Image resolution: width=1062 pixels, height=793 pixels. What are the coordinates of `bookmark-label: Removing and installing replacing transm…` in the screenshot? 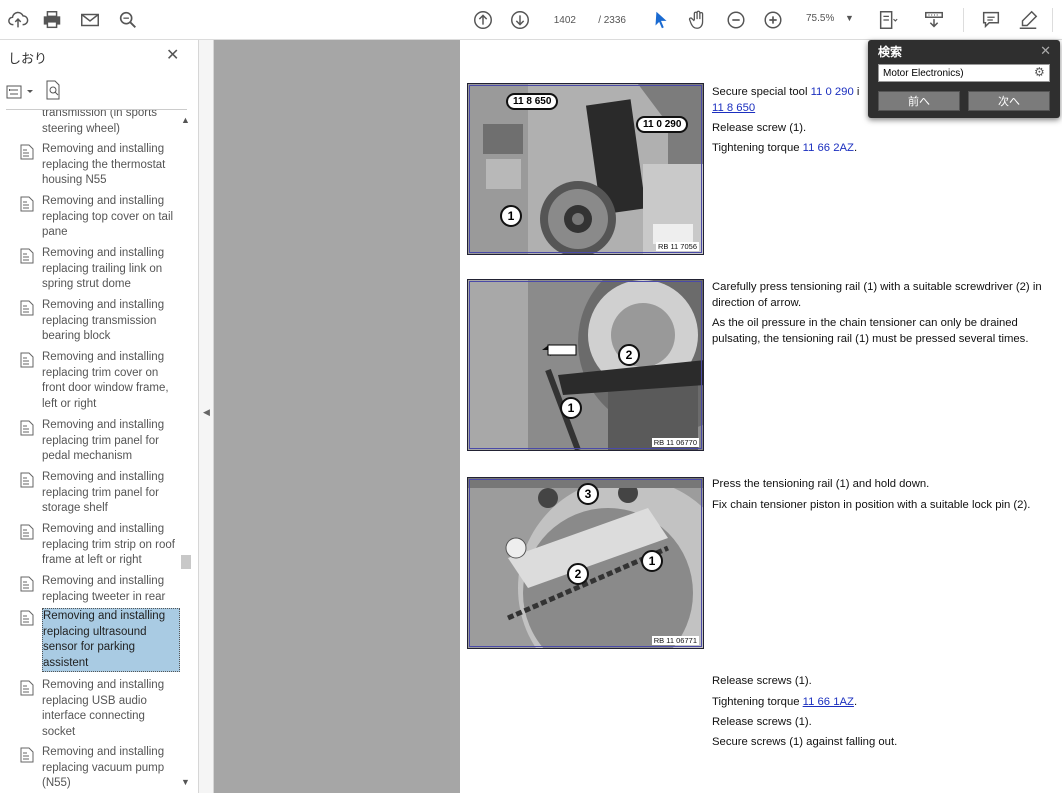 It's located at (103, 321).